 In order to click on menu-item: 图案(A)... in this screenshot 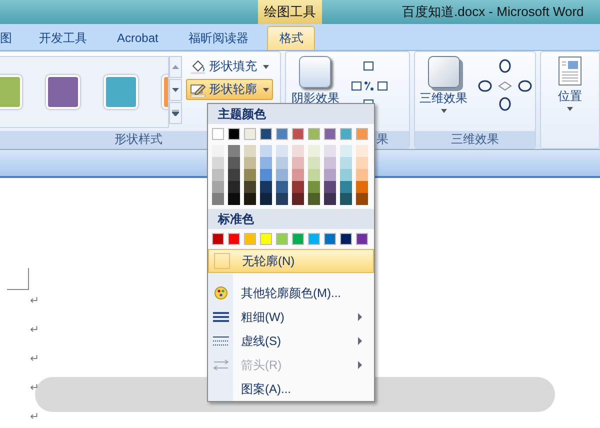, I will do `click(291, 389)`.